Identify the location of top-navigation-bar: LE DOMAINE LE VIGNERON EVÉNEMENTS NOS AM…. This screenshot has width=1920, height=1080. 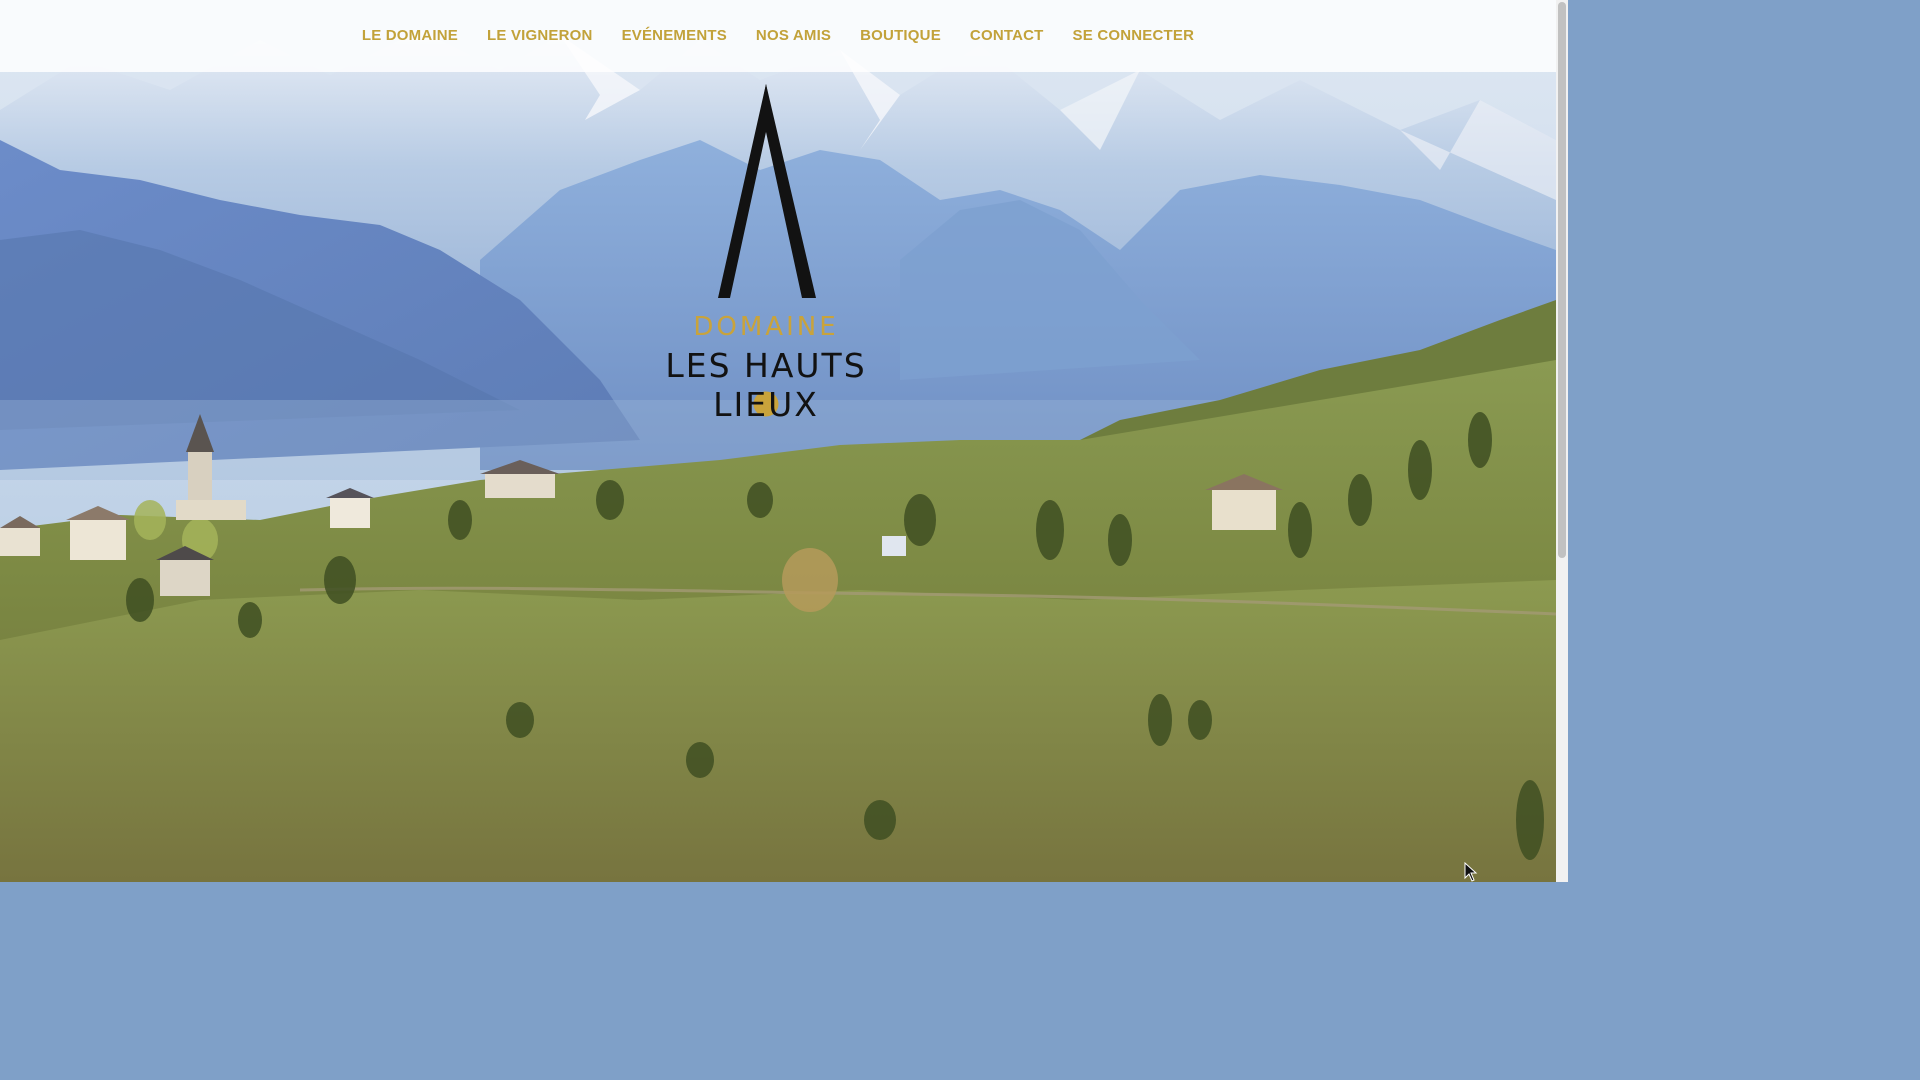
(778, 36).